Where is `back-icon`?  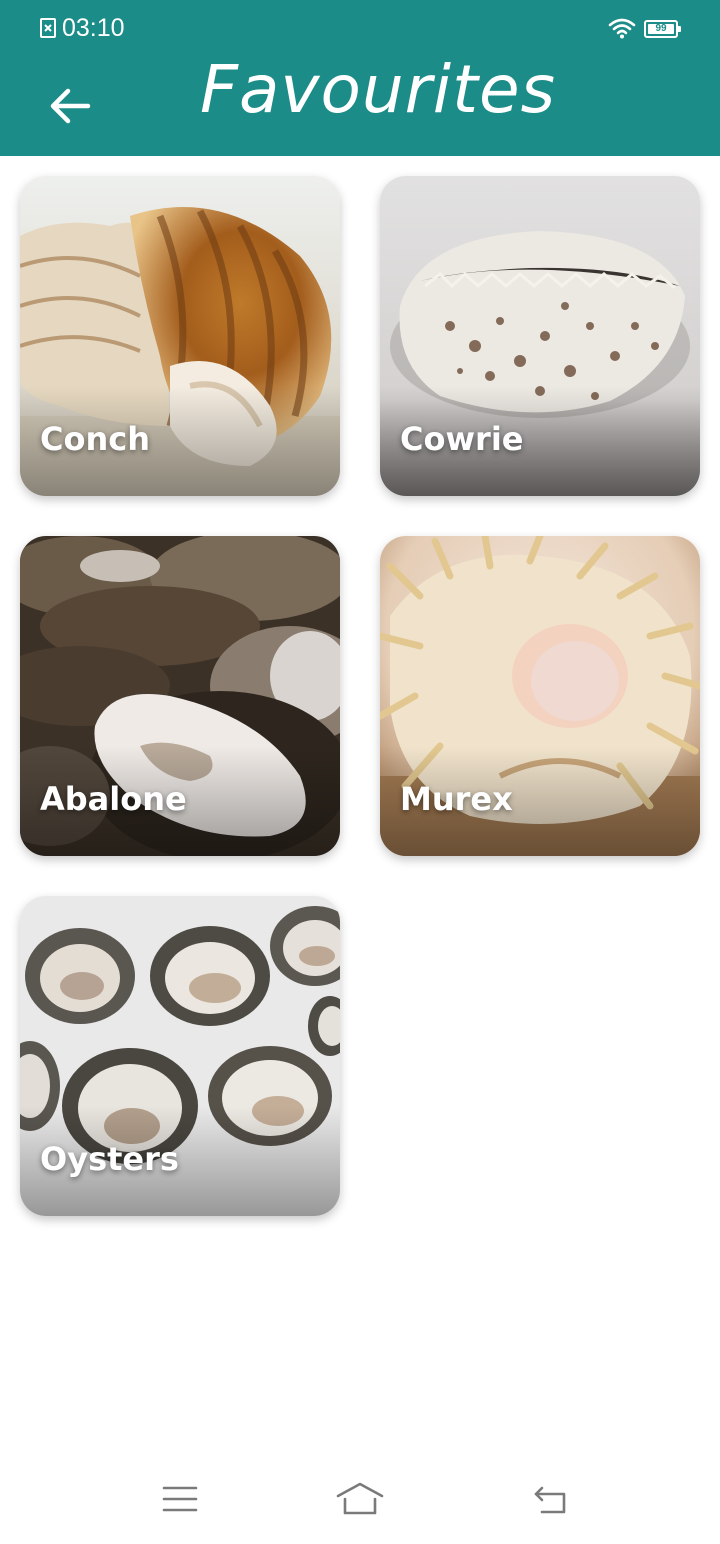
back-icon is located at coordinates (550, 1500).